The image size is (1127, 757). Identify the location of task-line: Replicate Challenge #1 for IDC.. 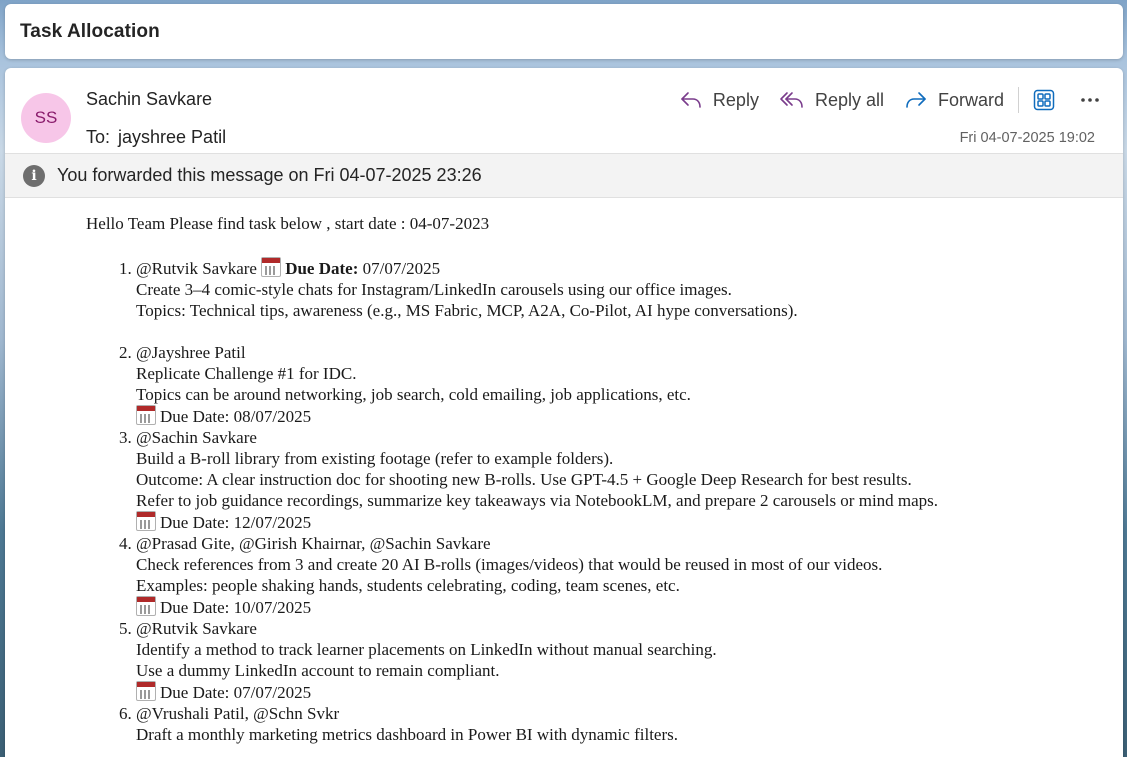
(246, 373).